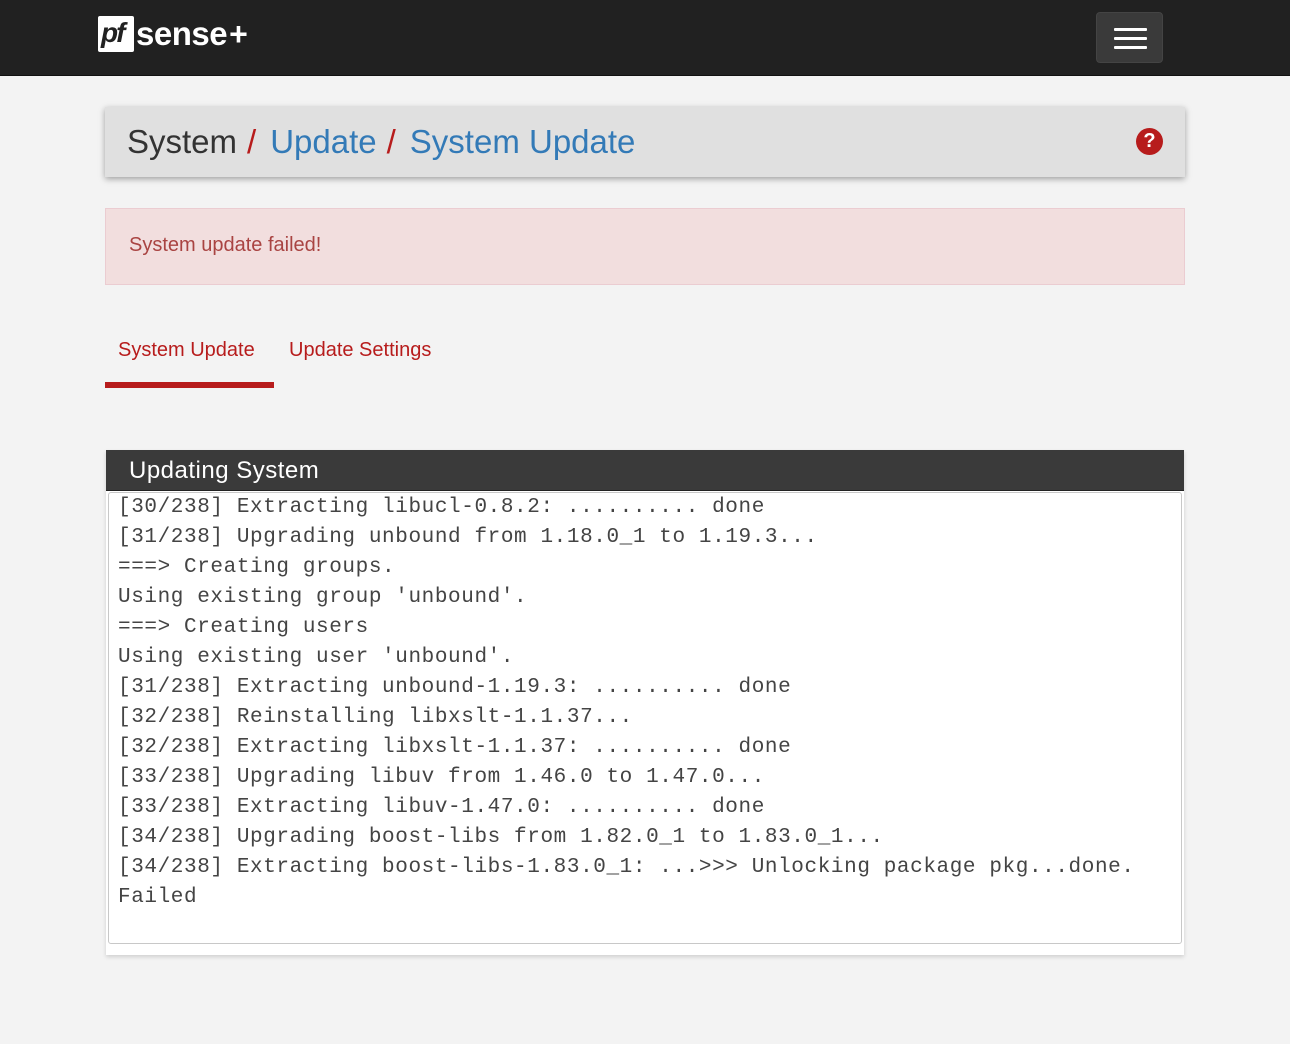 This screenshot has width=1290, height=1044. I want to click on tab-update-settings: Update Settings, so click(369, 359).